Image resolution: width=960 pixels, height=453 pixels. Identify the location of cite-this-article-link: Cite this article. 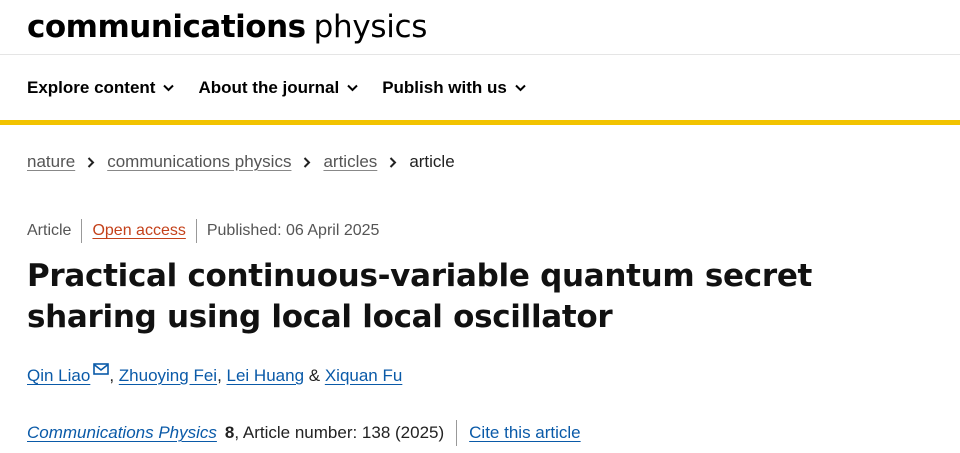
(524, 433).